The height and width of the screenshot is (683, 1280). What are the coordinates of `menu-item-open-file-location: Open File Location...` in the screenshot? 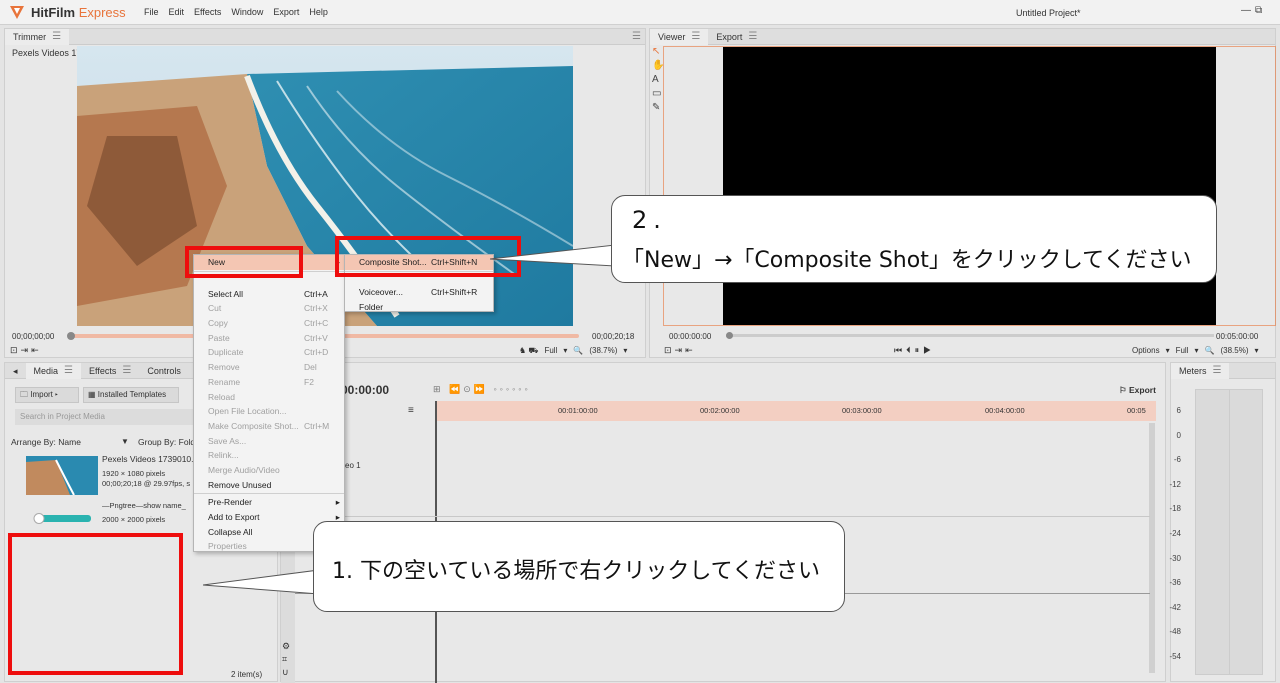 It's located at (247, 411).